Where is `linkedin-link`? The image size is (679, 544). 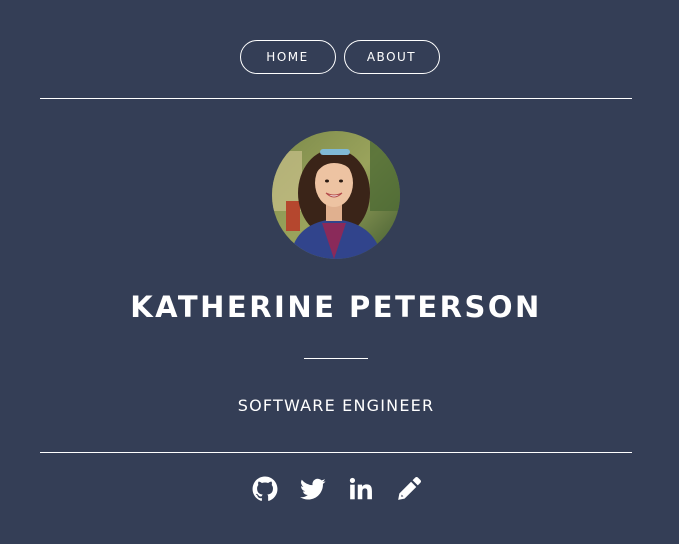 linkedin-link is located at coordinates (361, 489).